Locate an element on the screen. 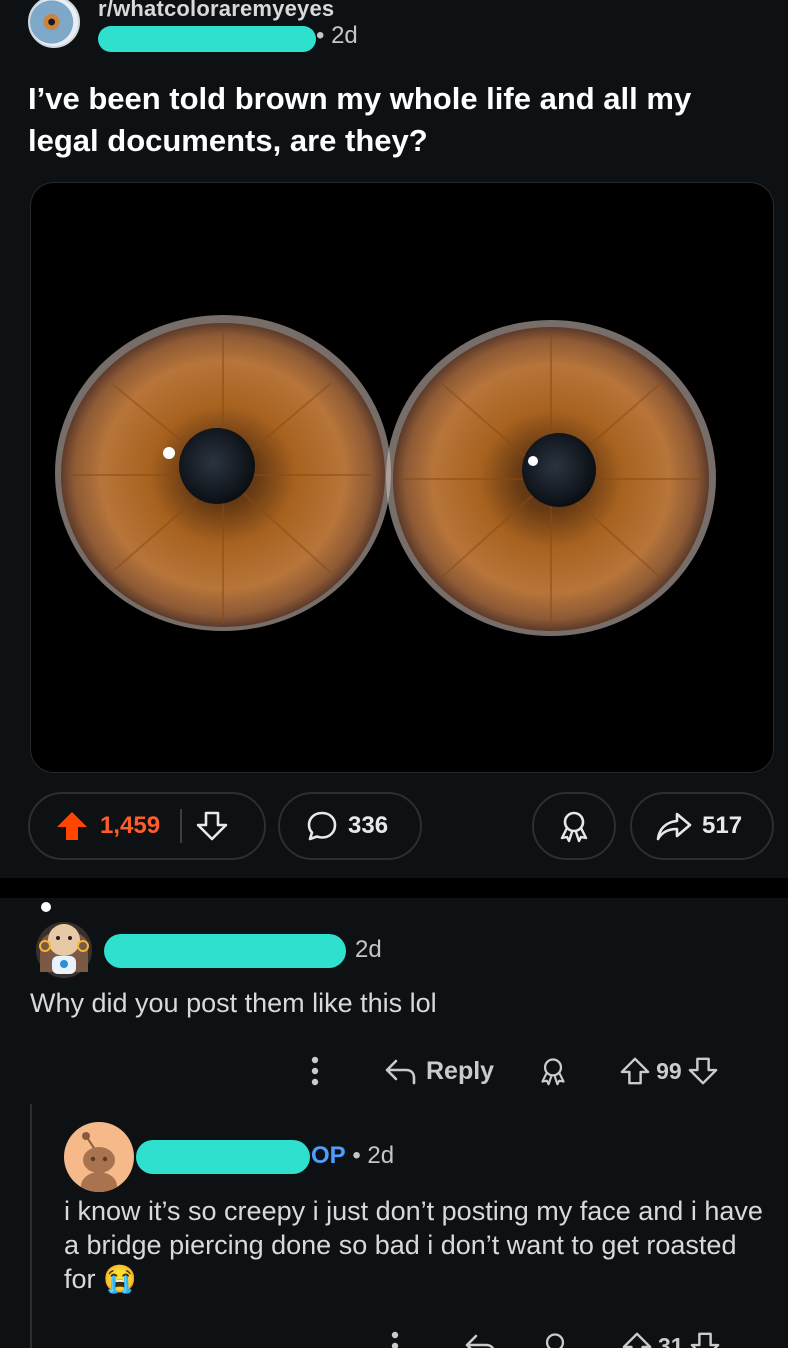 The width and height of the screenshot is (788, 1348). comments-button: 336 is located at coordinates (350, 826).